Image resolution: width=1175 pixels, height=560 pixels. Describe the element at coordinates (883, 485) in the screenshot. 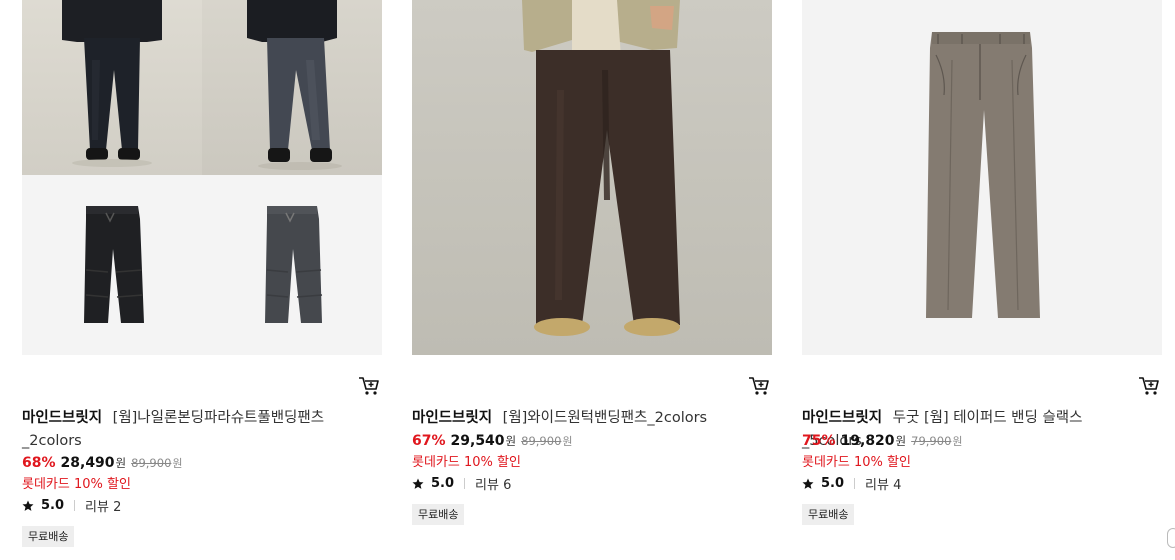

I see `review-count: 리뷰 4` at that location.